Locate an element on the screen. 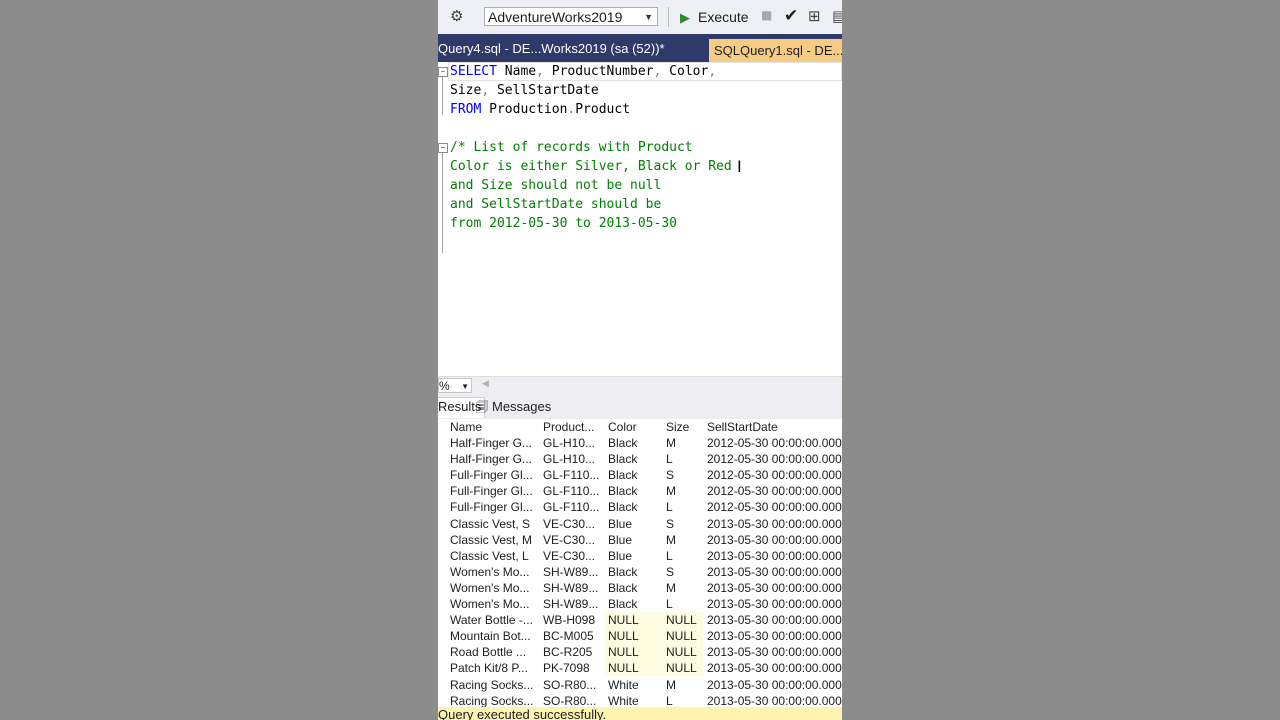 Image resolution: width=1280 pixels, height=720 pixels. column-header: Color is located at coordinates (636, 427).